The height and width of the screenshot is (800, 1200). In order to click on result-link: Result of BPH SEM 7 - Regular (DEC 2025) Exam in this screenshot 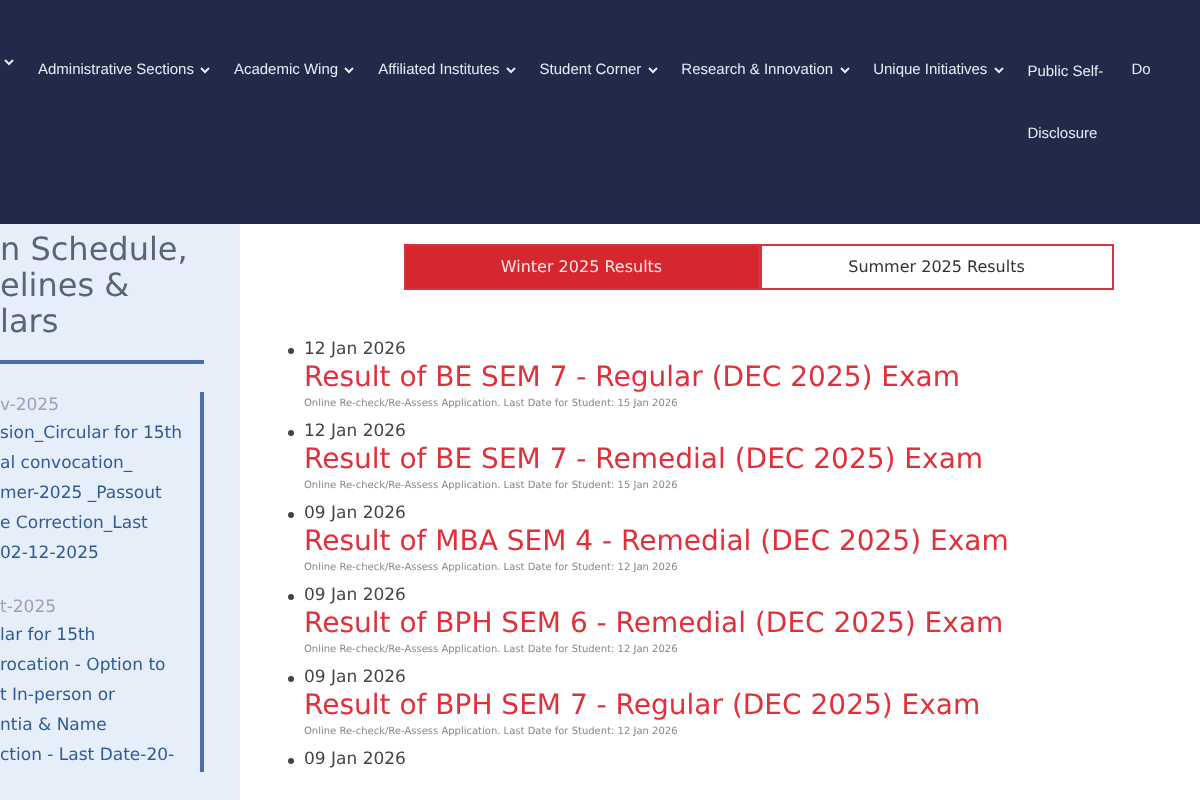, I will do `click(712, 707)`.